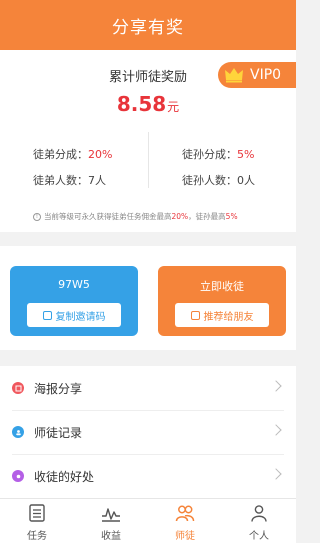 The height and width of the screenshot is (543, 320). I want to click on tab-tasks: 任务, so click(37, 521).